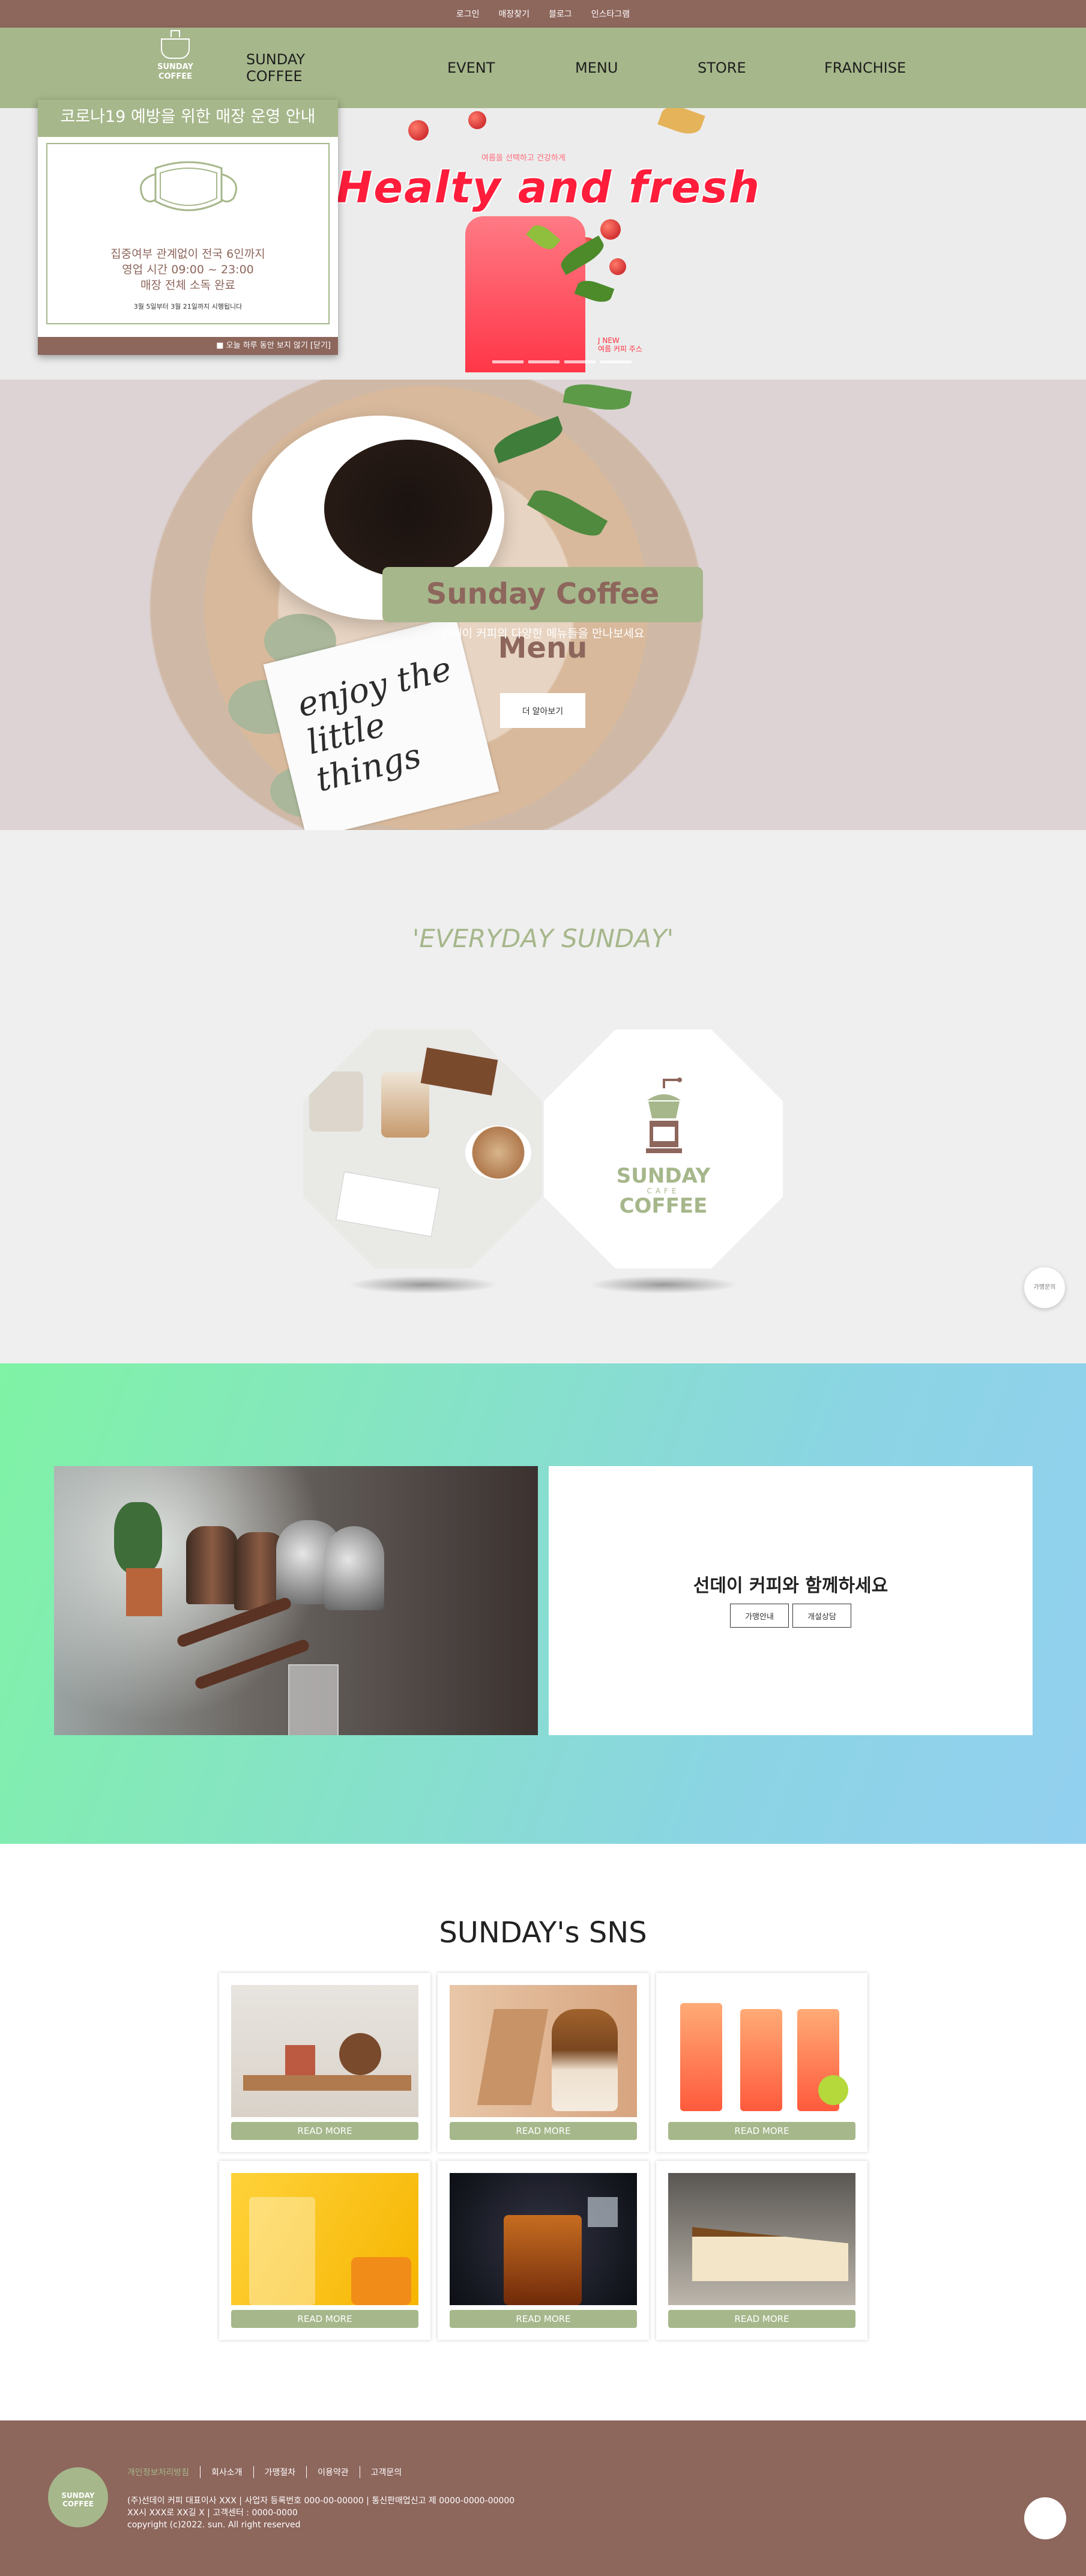  I want to click on brand-wordmark: SUNDAY CAFE COFFEE, so click(664, 1191).